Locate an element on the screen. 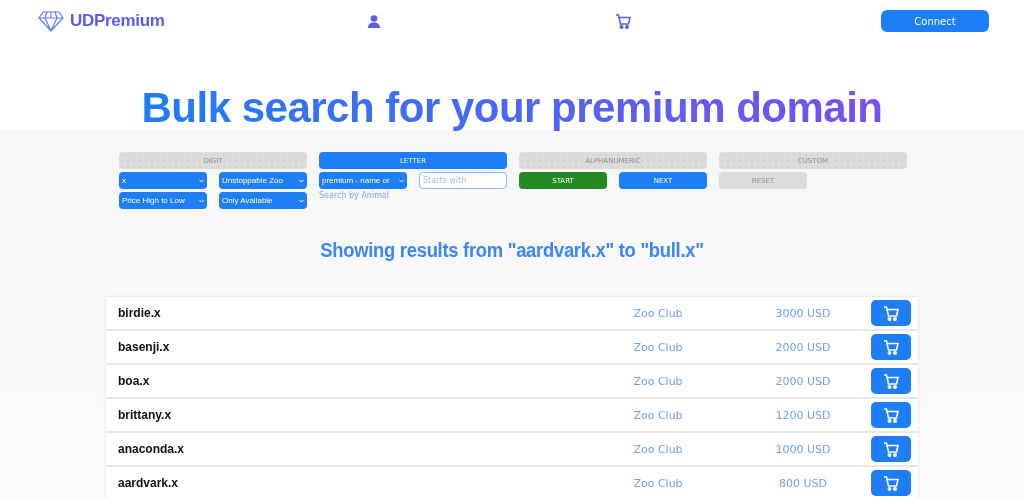 The width and height of the screenshot is (1024, 498). dropdown: Unstoppable Zoo is located at coordinates (263, 180).